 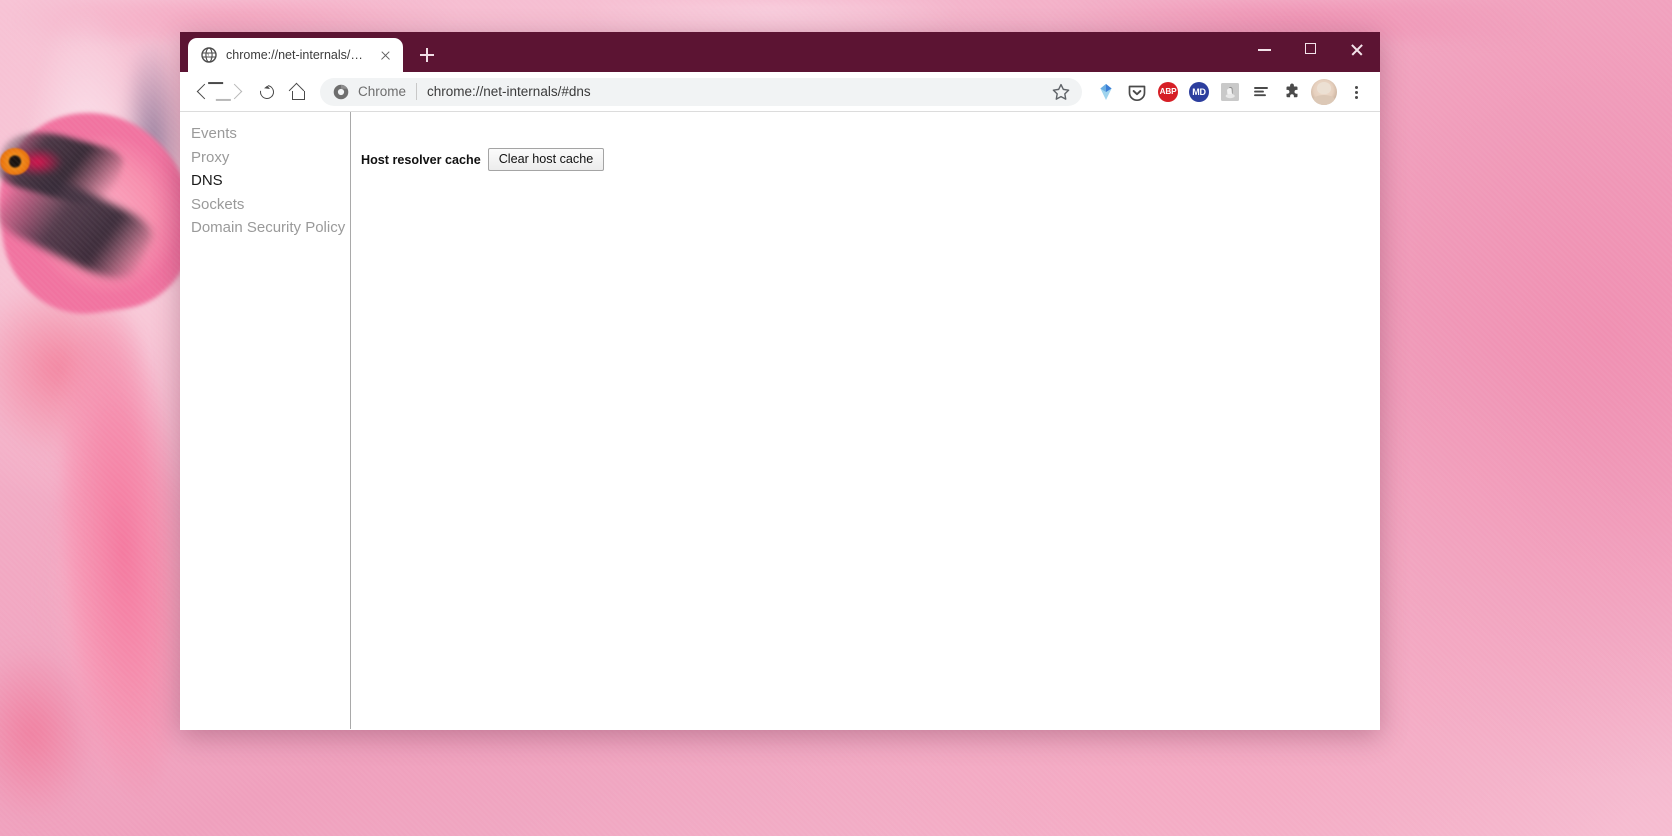 What do you see at coordinates (270, 158) in the screenshot?
I see `sidebar-item-proxy: Proxy` at bounding box center [270, 158].